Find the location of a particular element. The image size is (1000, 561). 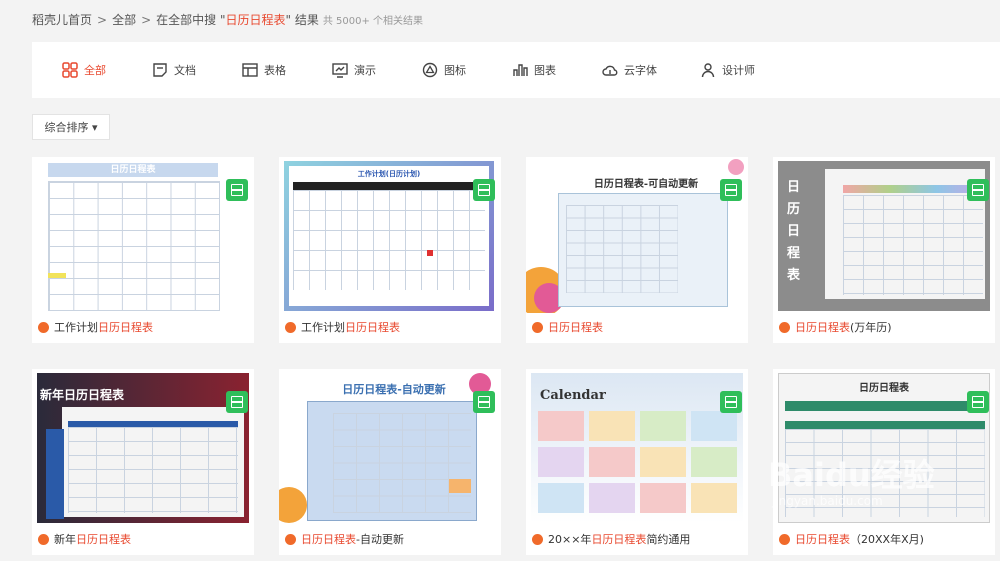

grid-icon is located at coordinates (70, 70).